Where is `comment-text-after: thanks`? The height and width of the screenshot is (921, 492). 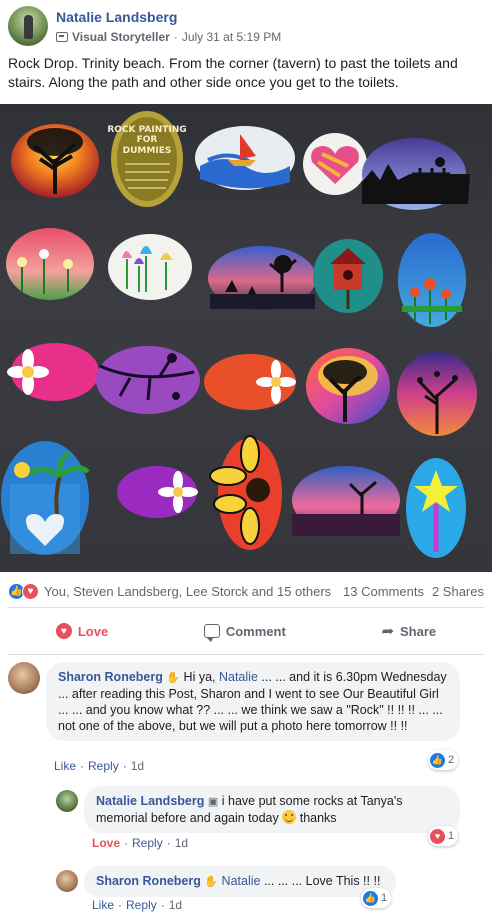
comment-text-after: thanks is located at coordinates (316, 818).